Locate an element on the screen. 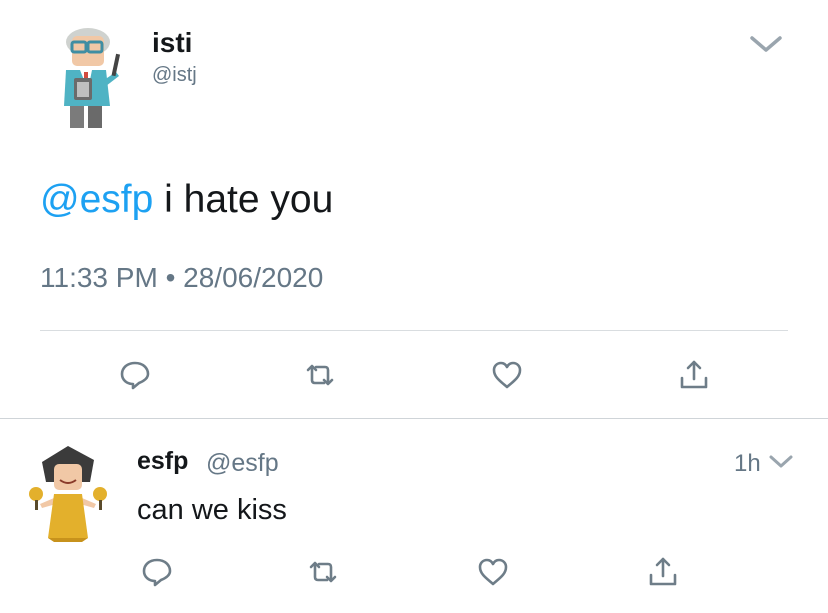  display-name: isti is located at coordinates (172, 43).